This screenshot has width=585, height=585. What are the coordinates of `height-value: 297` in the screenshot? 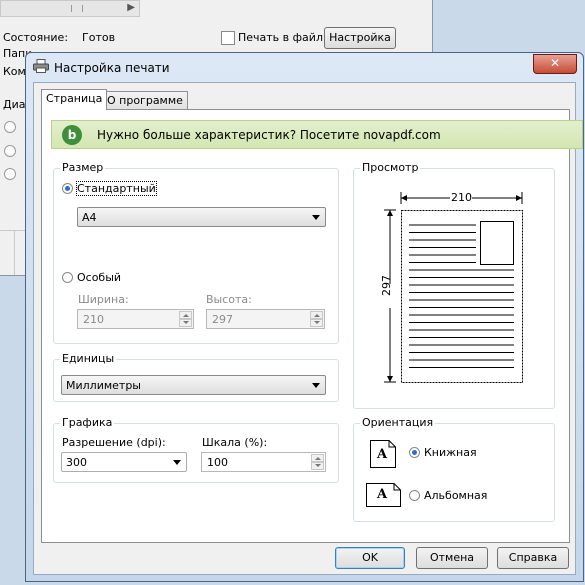 It's located at (222, 319).